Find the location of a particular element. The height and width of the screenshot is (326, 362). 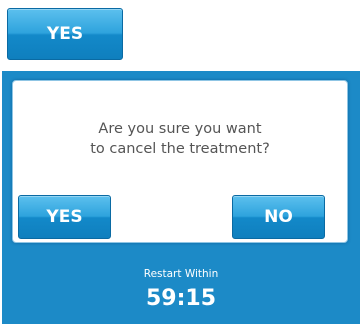

no-button: NO is located at coordinates (278, 217).